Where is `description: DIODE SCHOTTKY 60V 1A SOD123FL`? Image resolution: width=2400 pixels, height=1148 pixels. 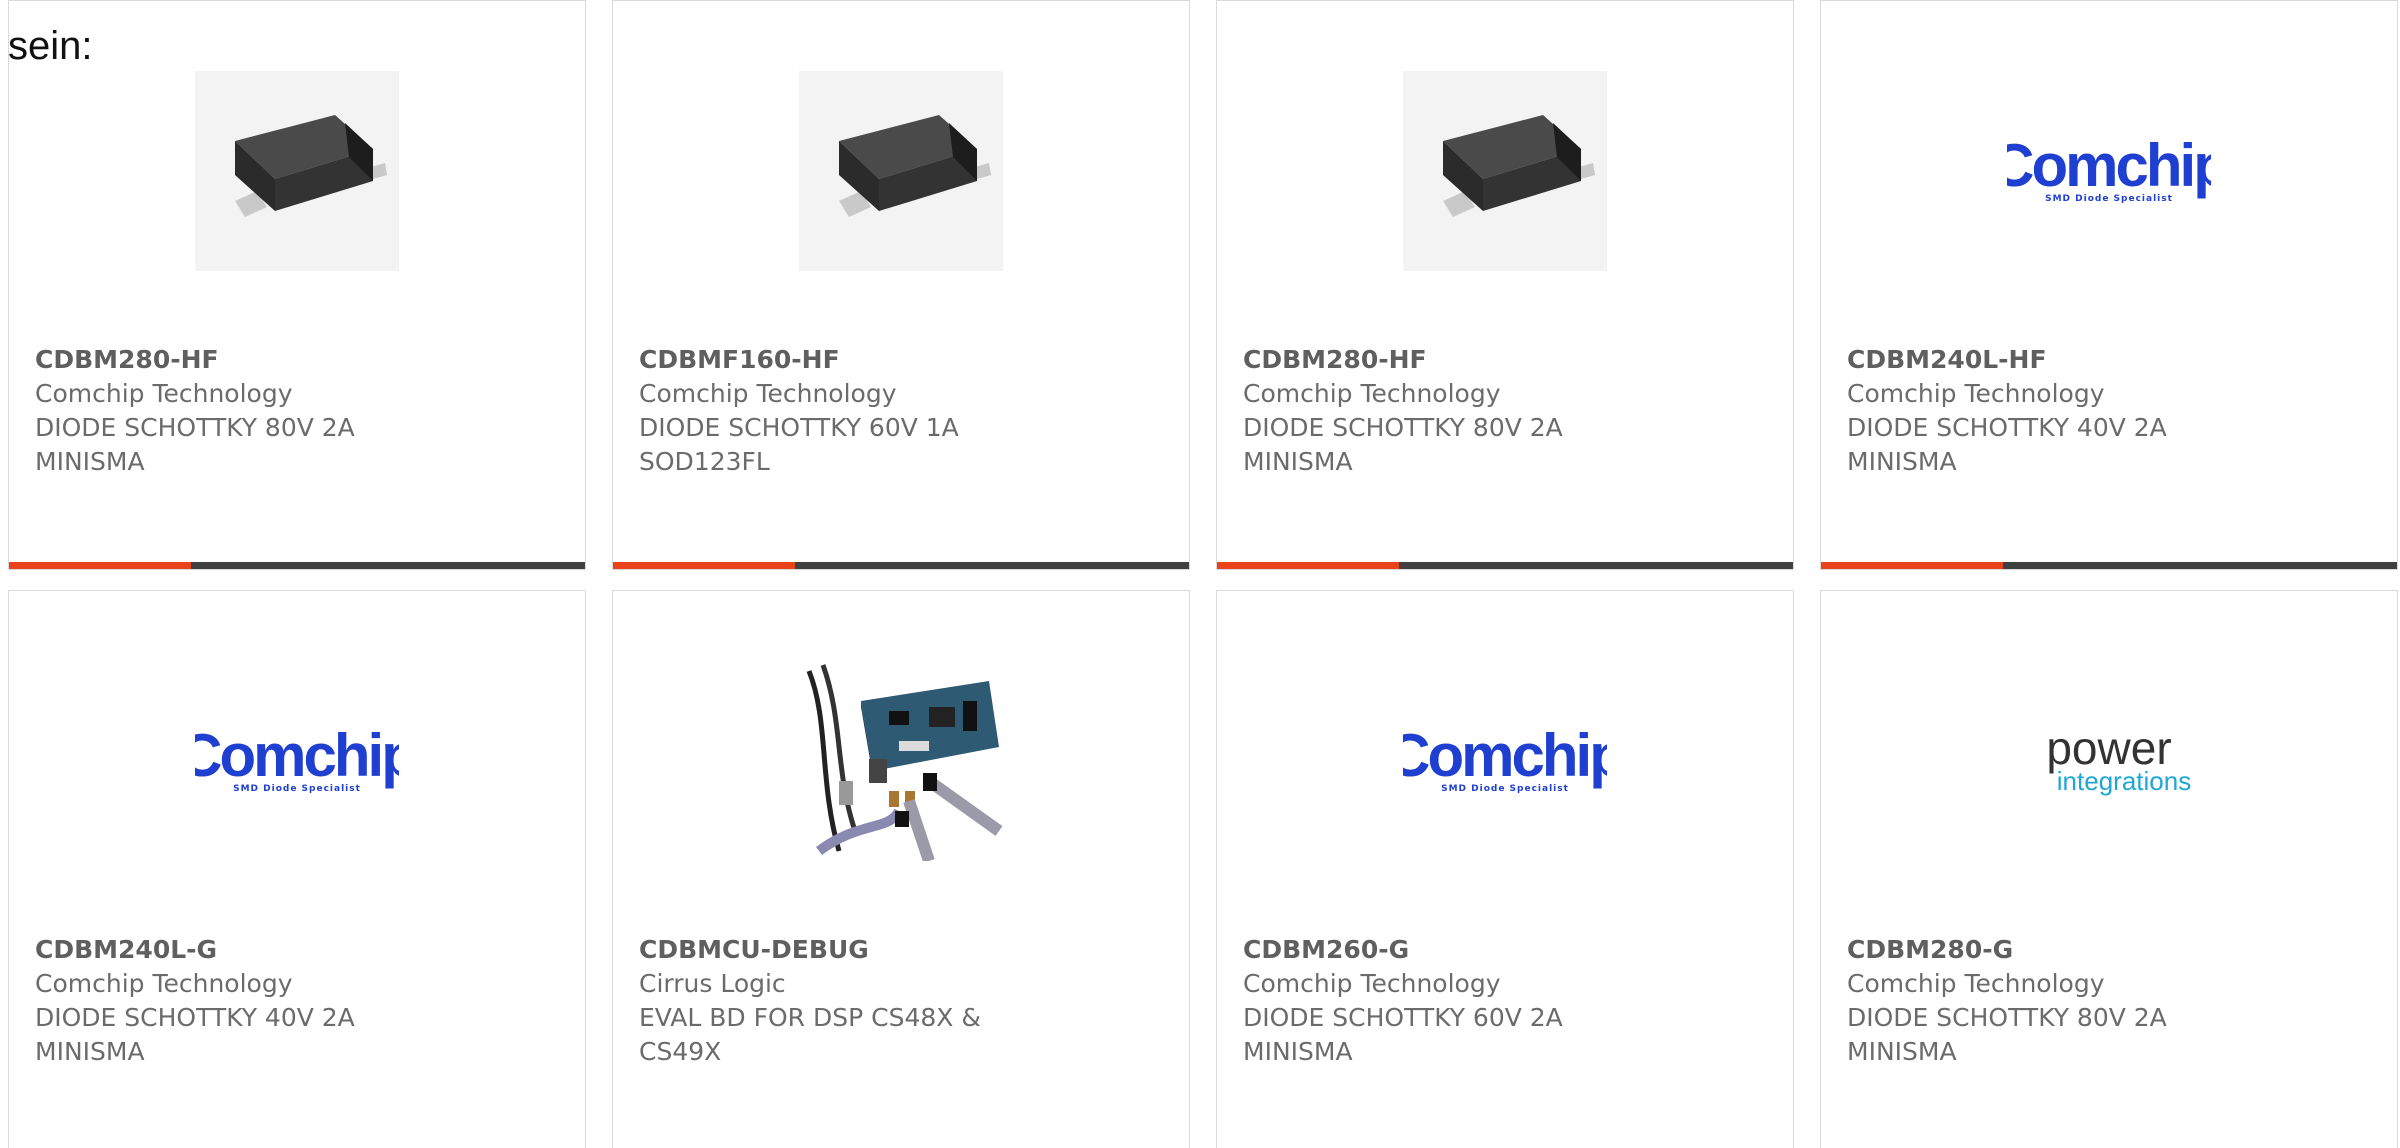
description: DIODE SCHOTTKY 60V 1A SOD123FL is located at coordinates (799, 444).